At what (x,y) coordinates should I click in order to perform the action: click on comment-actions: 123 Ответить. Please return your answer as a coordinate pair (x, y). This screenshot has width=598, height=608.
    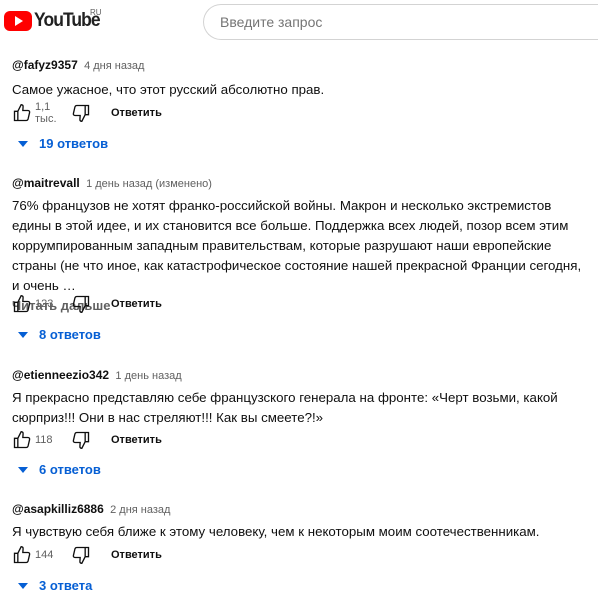
    Looking at the image, I should click on (87, 304).